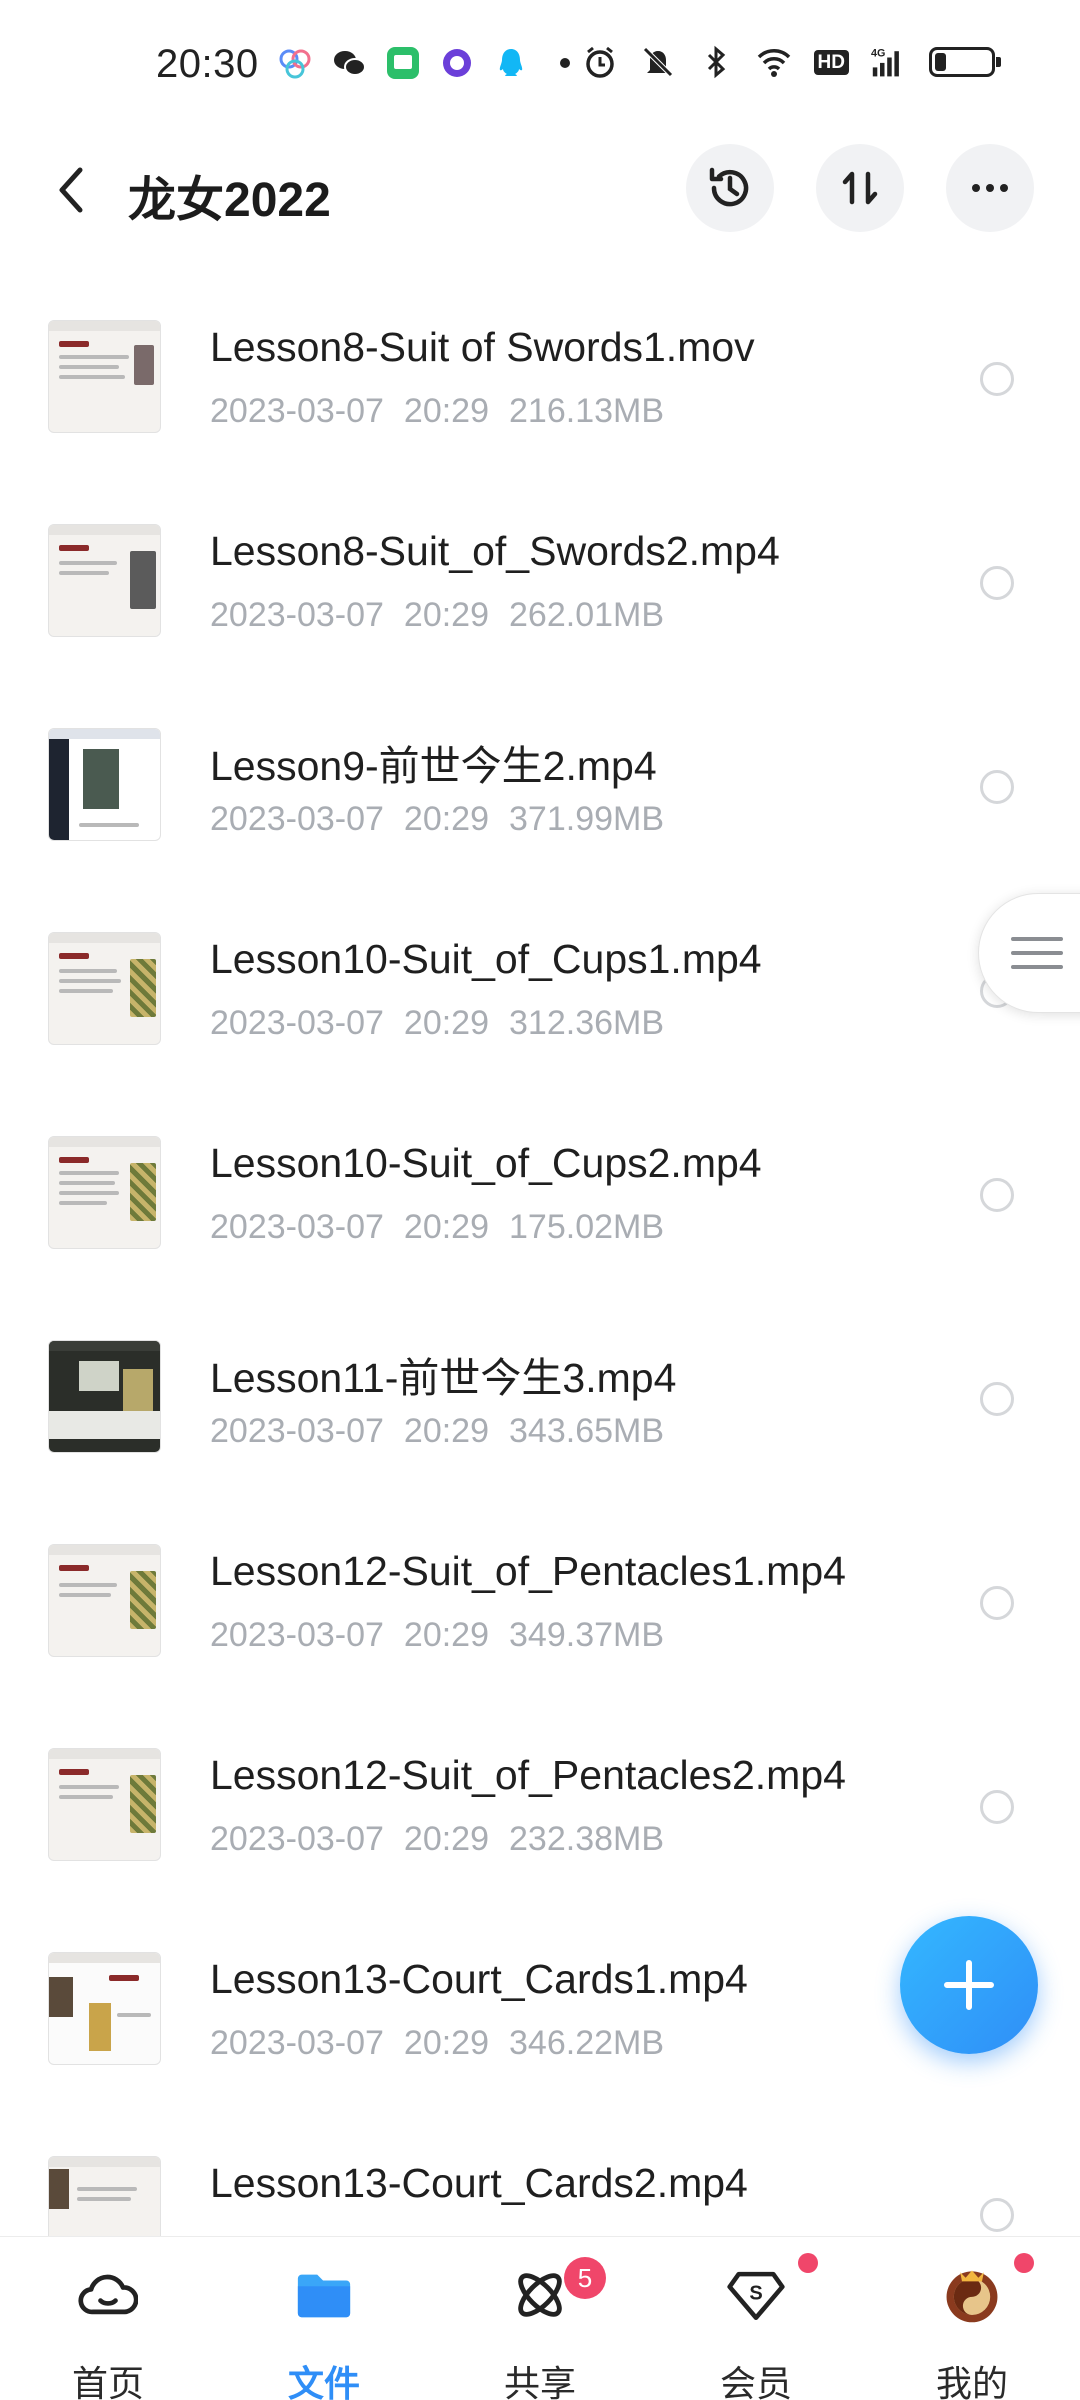 The height and width of the screenshot is (2400, 1080). Describe the element at coordinates (965, 62) in the screenshot. I see `battery-icon` at that location.